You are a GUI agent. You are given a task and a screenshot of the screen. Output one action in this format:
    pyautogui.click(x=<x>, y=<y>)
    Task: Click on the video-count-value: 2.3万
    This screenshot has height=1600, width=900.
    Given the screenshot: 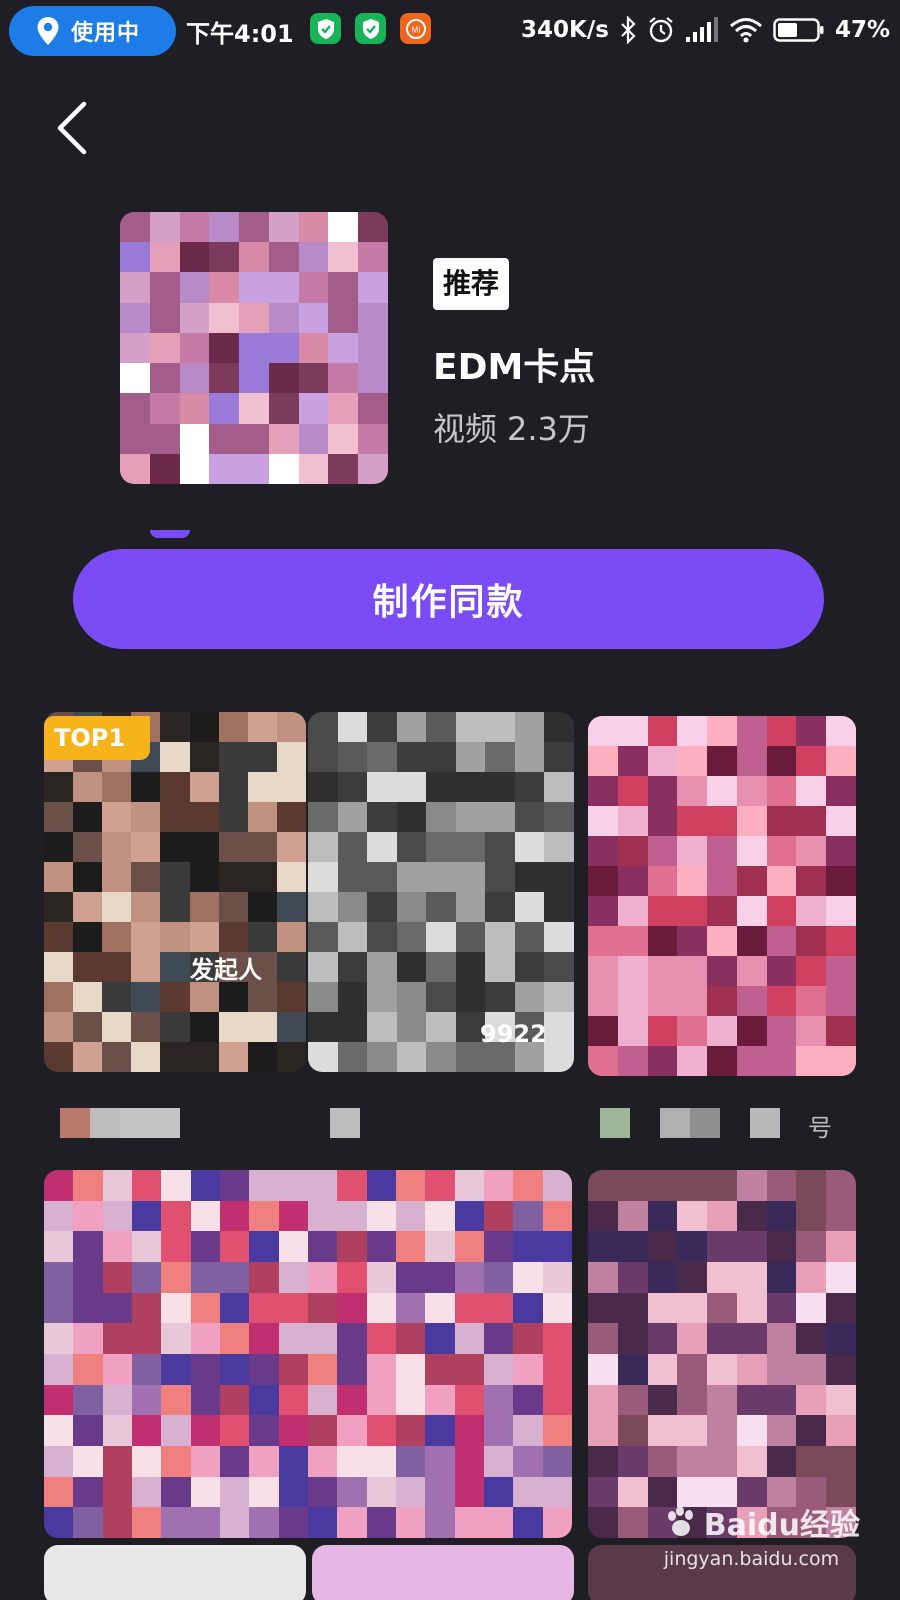 What is the action you would take?
    pyautogui.click(x=548, y=429)
    